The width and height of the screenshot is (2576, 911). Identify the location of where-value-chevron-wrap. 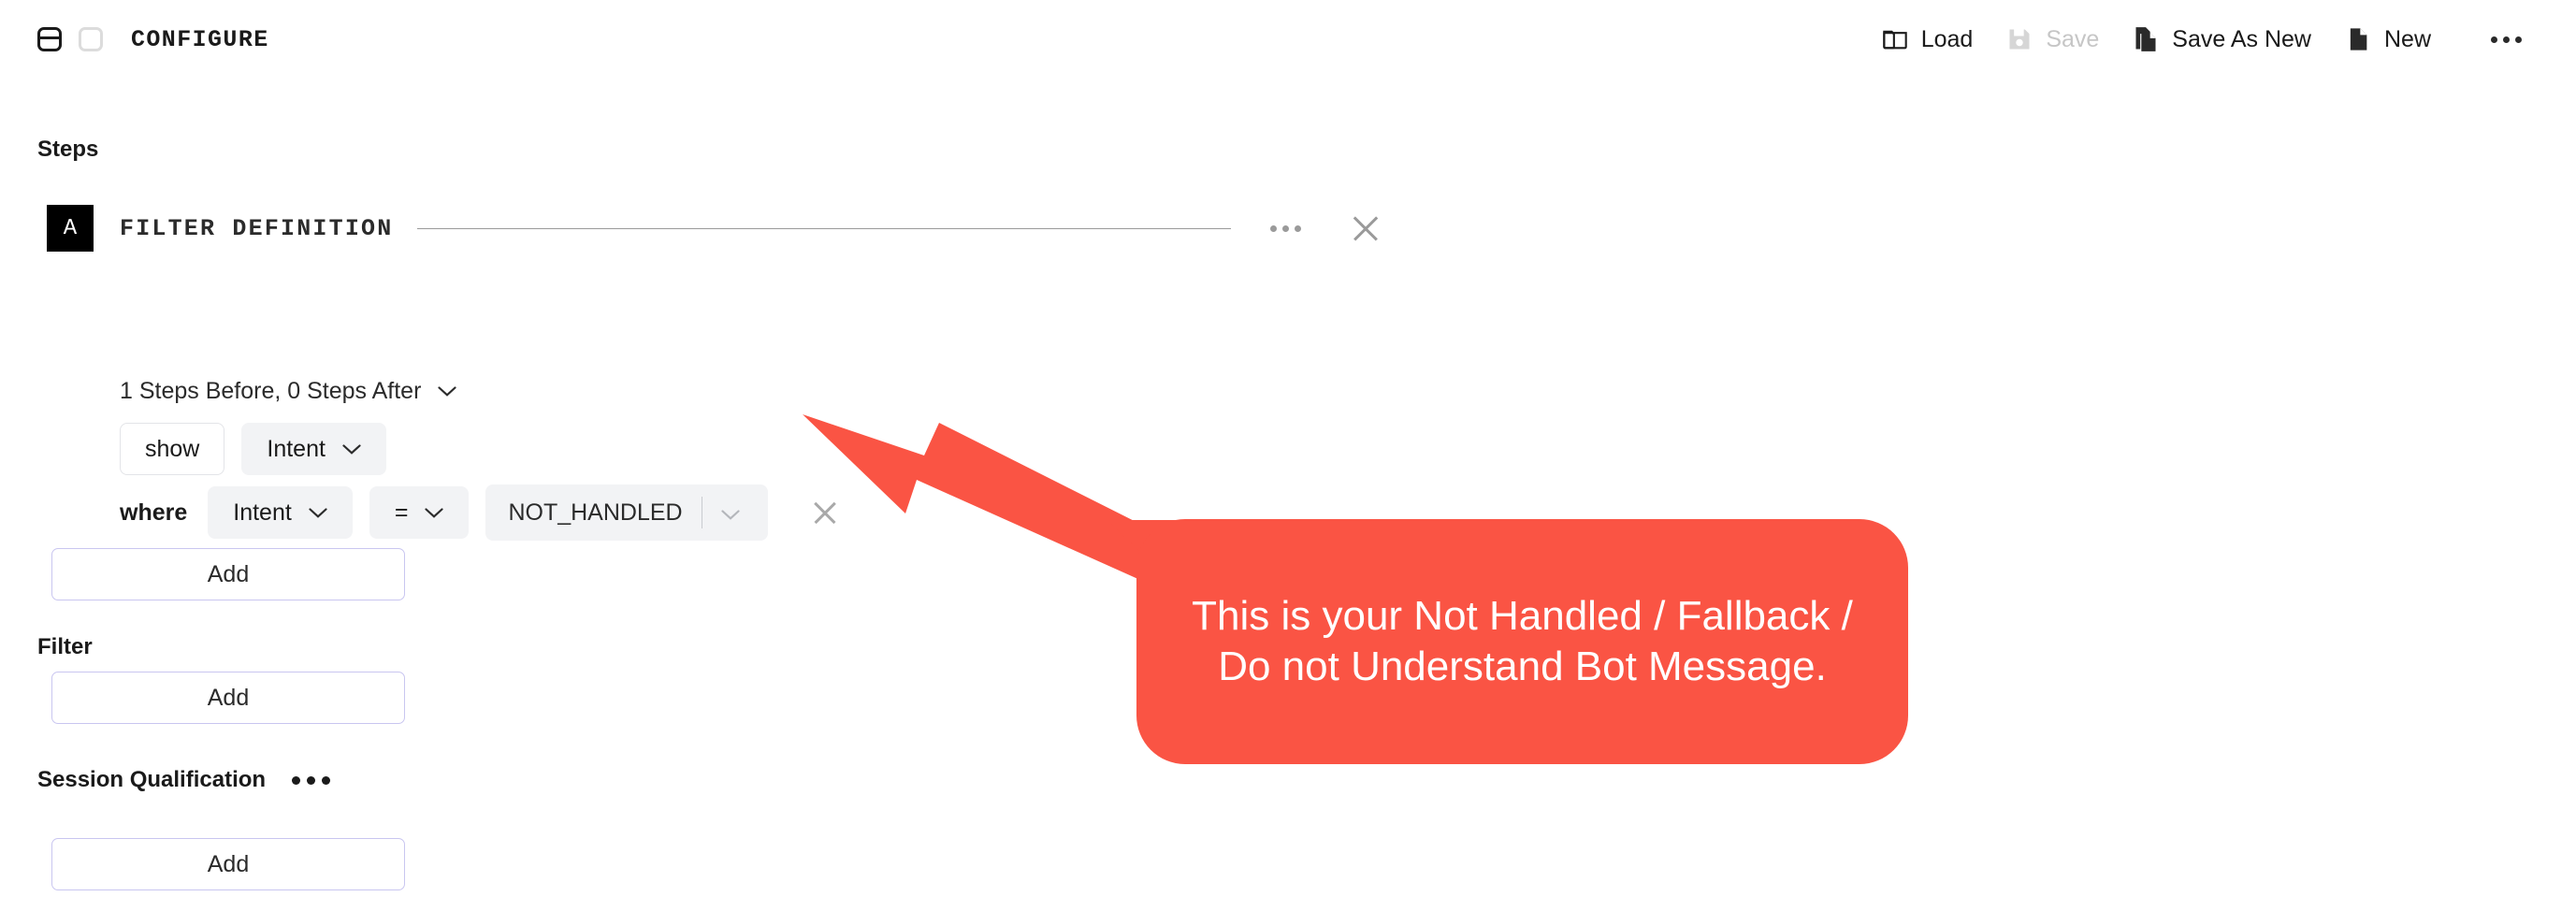
(740, 513).